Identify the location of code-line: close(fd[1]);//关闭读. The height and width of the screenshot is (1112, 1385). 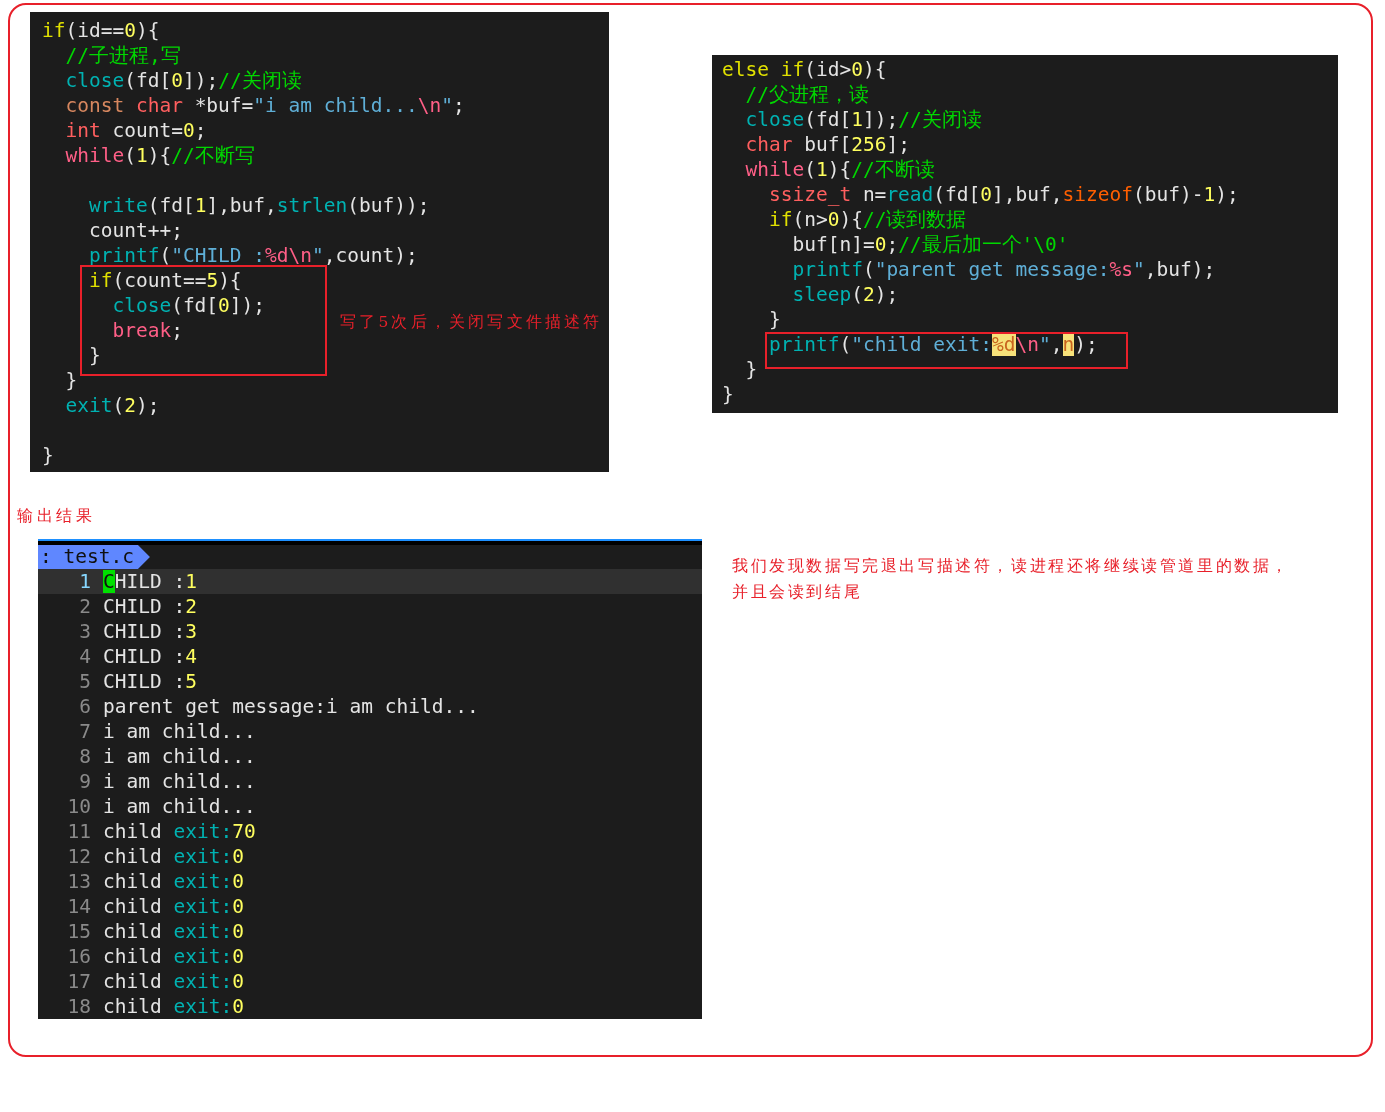
(863, 119).